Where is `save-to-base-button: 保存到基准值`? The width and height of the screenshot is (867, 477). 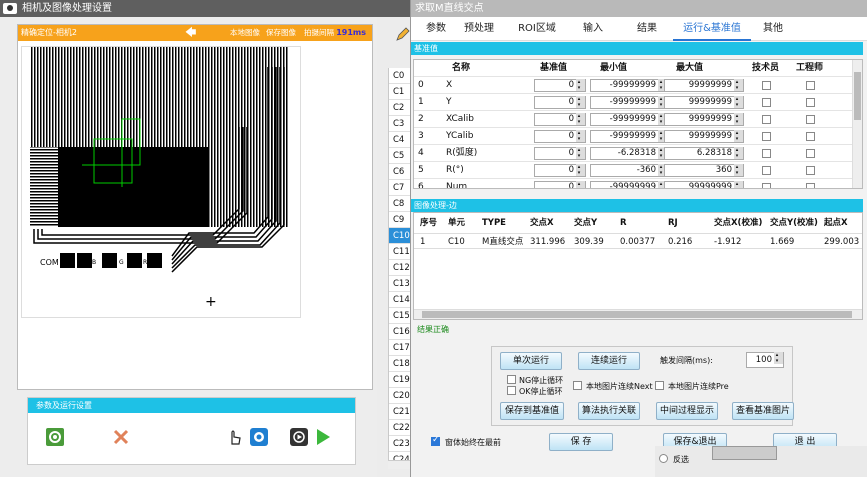 save-to-base-button: 保存到基准值 is located at coordinates (532, 411).